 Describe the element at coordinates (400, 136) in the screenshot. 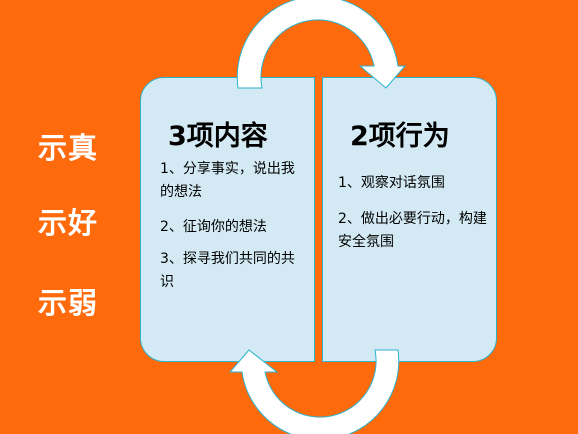

I see `behavior-title: 2项行为` at that location.